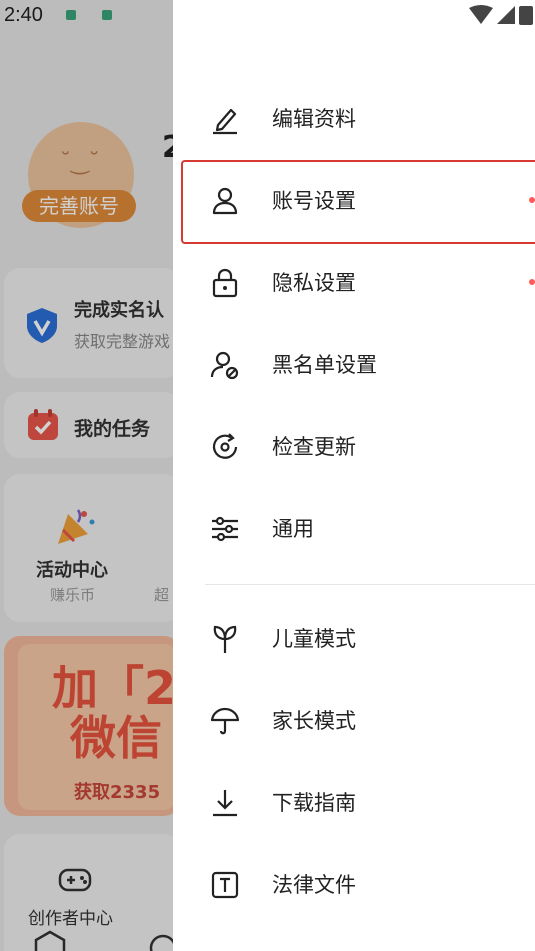 This screenshot has width=535, height=951. What do you see at coordinates (370, 584) in the screenshot?
I see `menu-divider` at bounding box center [370, 584].